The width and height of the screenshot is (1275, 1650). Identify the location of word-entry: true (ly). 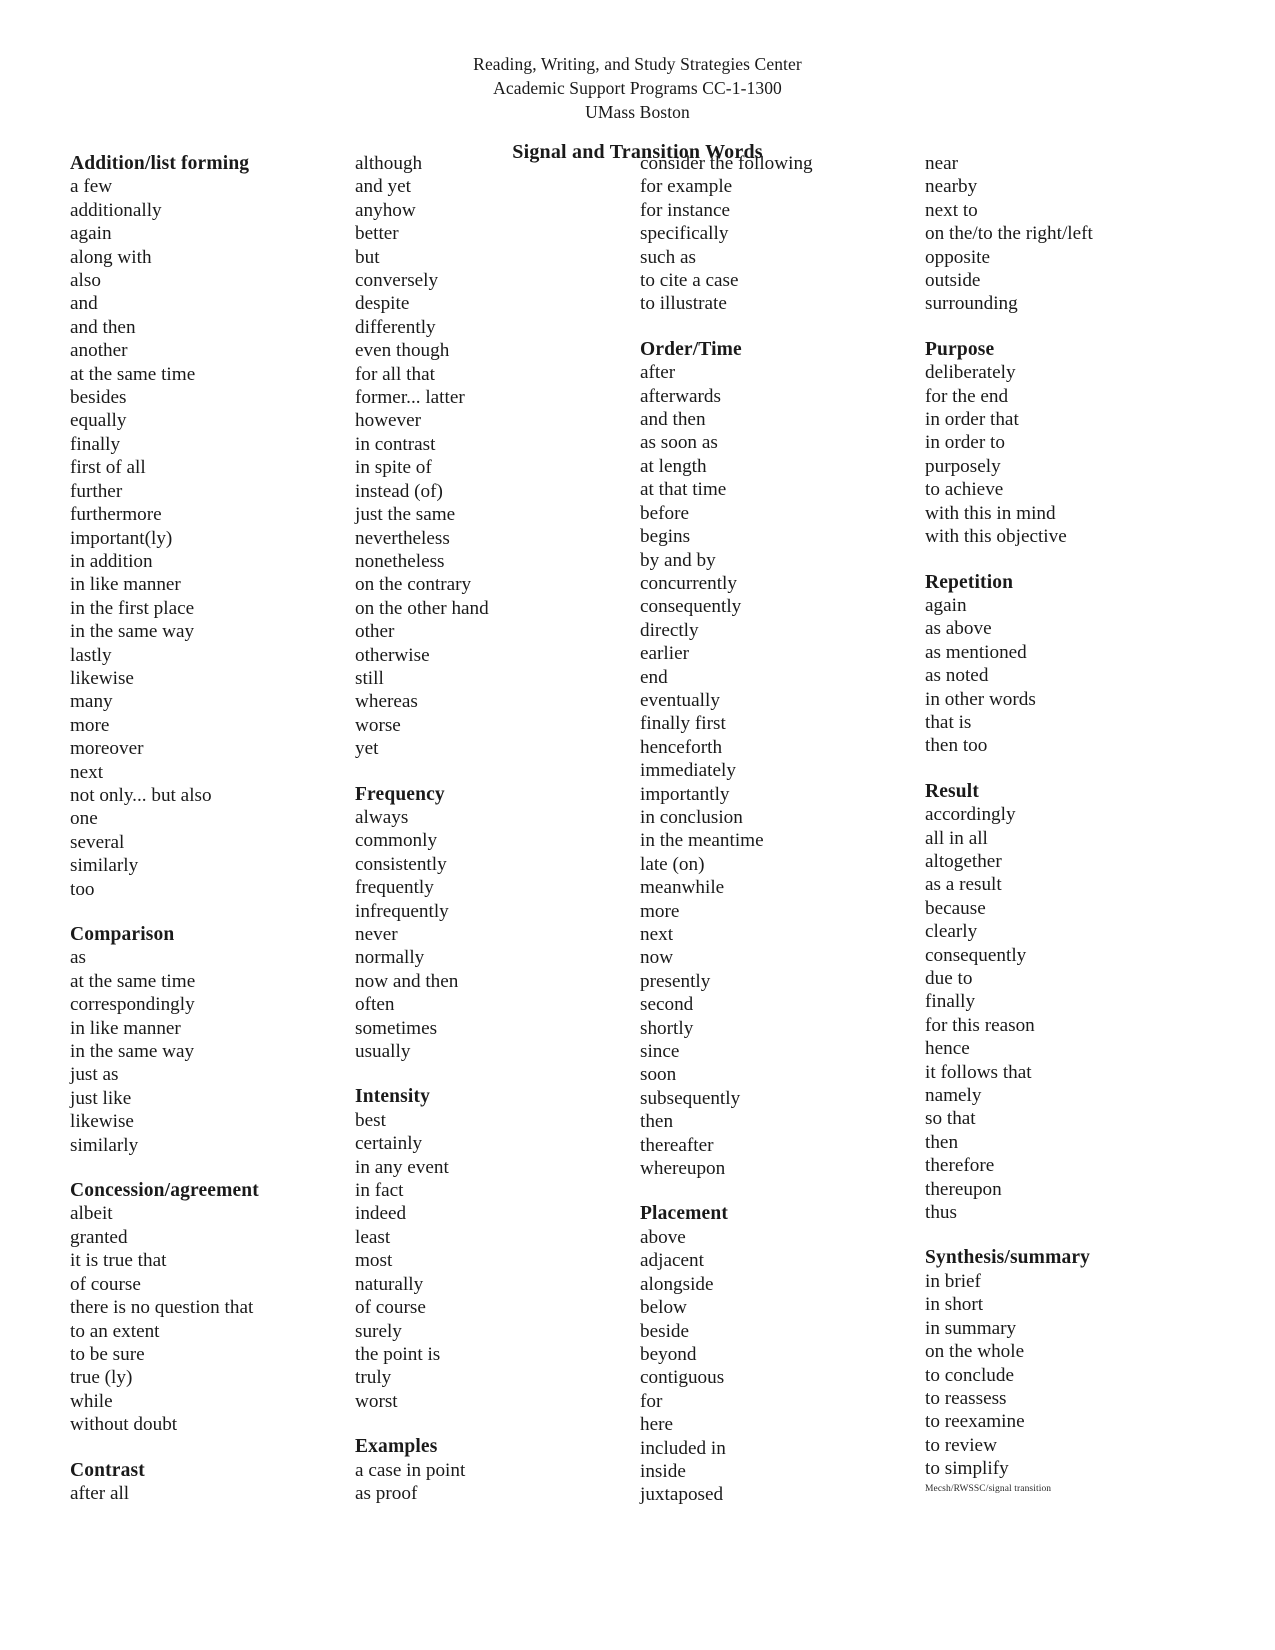
(101, 1378).